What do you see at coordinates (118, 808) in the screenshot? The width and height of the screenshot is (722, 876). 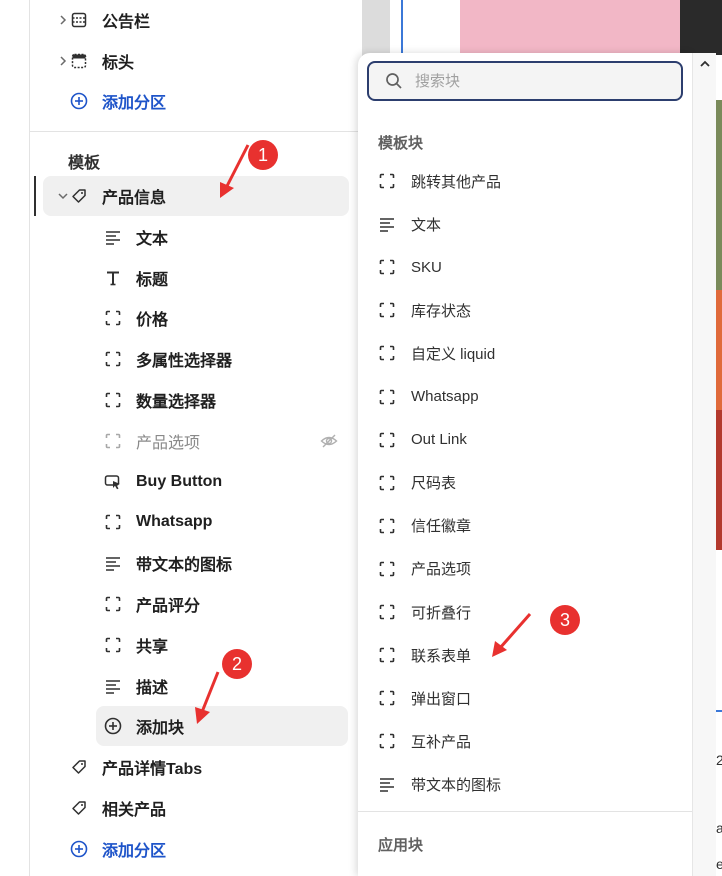 I see `tree-item-related-products: 相关产品` at bounding box center [118, 808].